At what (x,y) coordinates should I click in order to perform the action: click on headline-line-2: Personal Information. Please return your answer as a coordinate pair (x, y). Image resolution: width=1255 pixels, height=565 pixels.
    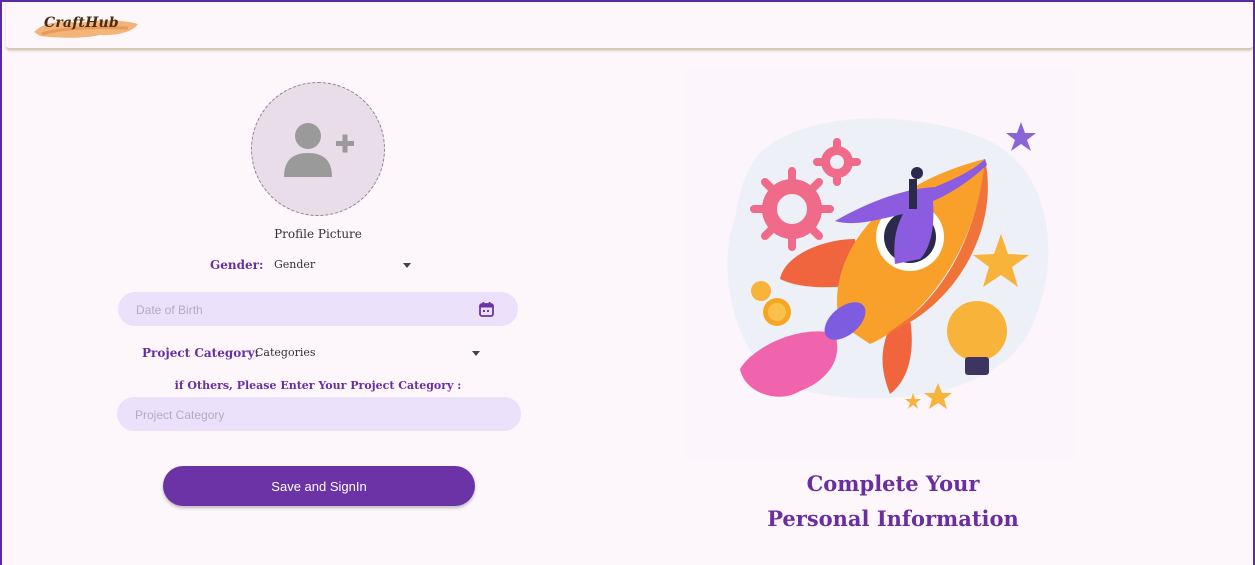
    Looking at the image, I should click on (893, 518).